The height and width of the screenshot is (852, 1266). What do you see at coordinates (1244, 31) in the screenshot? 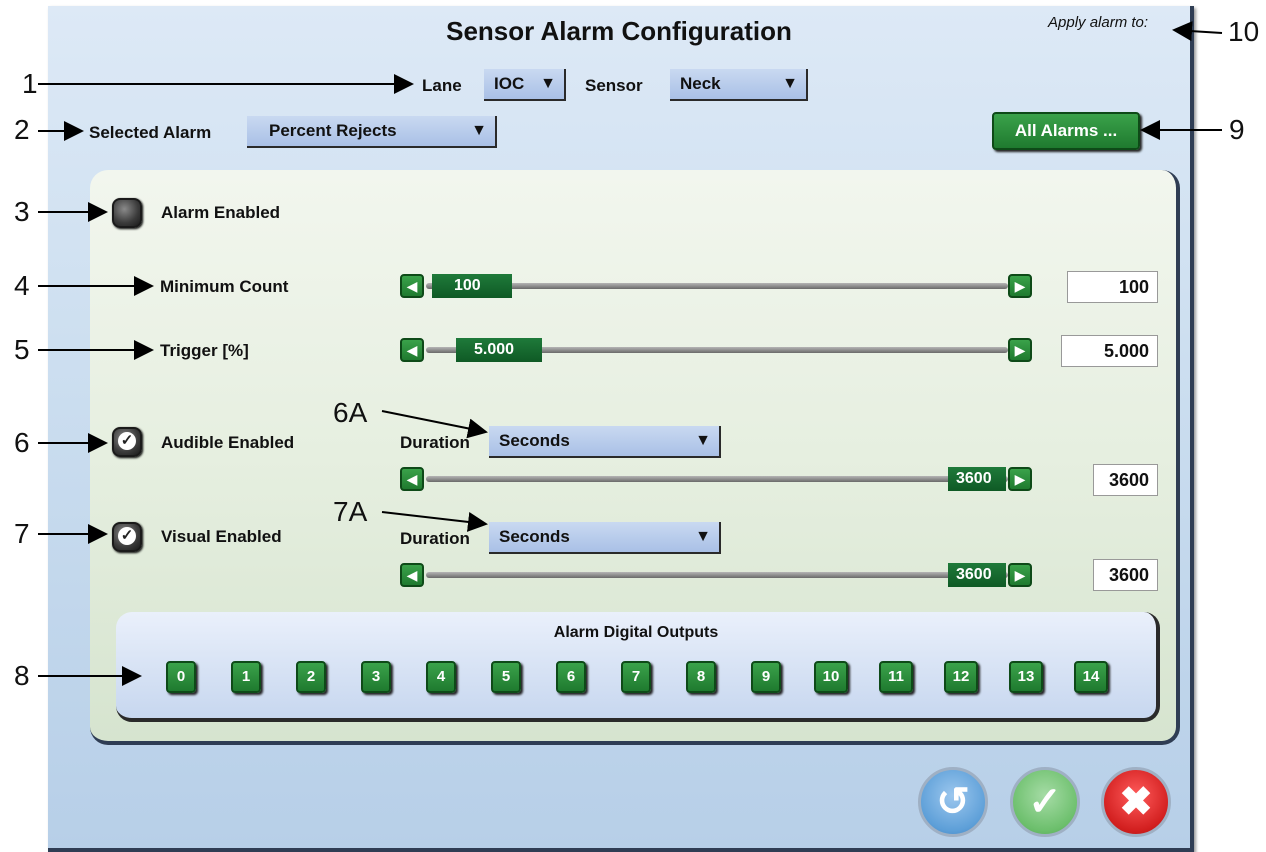
I see `callout-10: 10` at bounding box center [1244, 31].